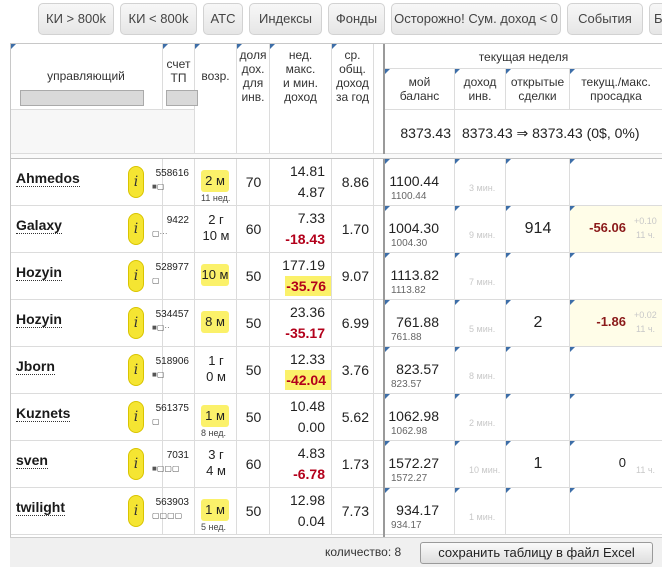 The width and height of the screenshot is (662, 567). What do you see at coordinates (308, 380) in the screenshot?
I see `week-min: -42.04` at bounding box center [308, 380].